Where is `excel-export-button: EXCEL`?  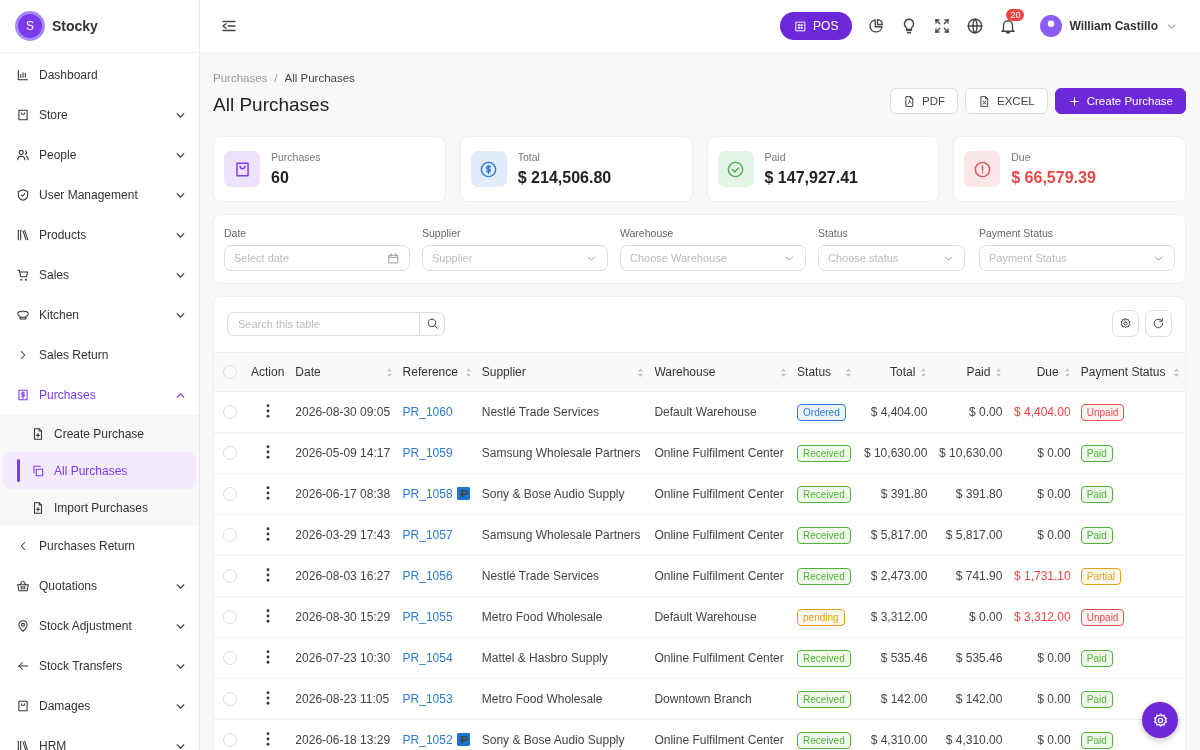 excel-export-button: EXCEL is located at coordinates (1006, 101).